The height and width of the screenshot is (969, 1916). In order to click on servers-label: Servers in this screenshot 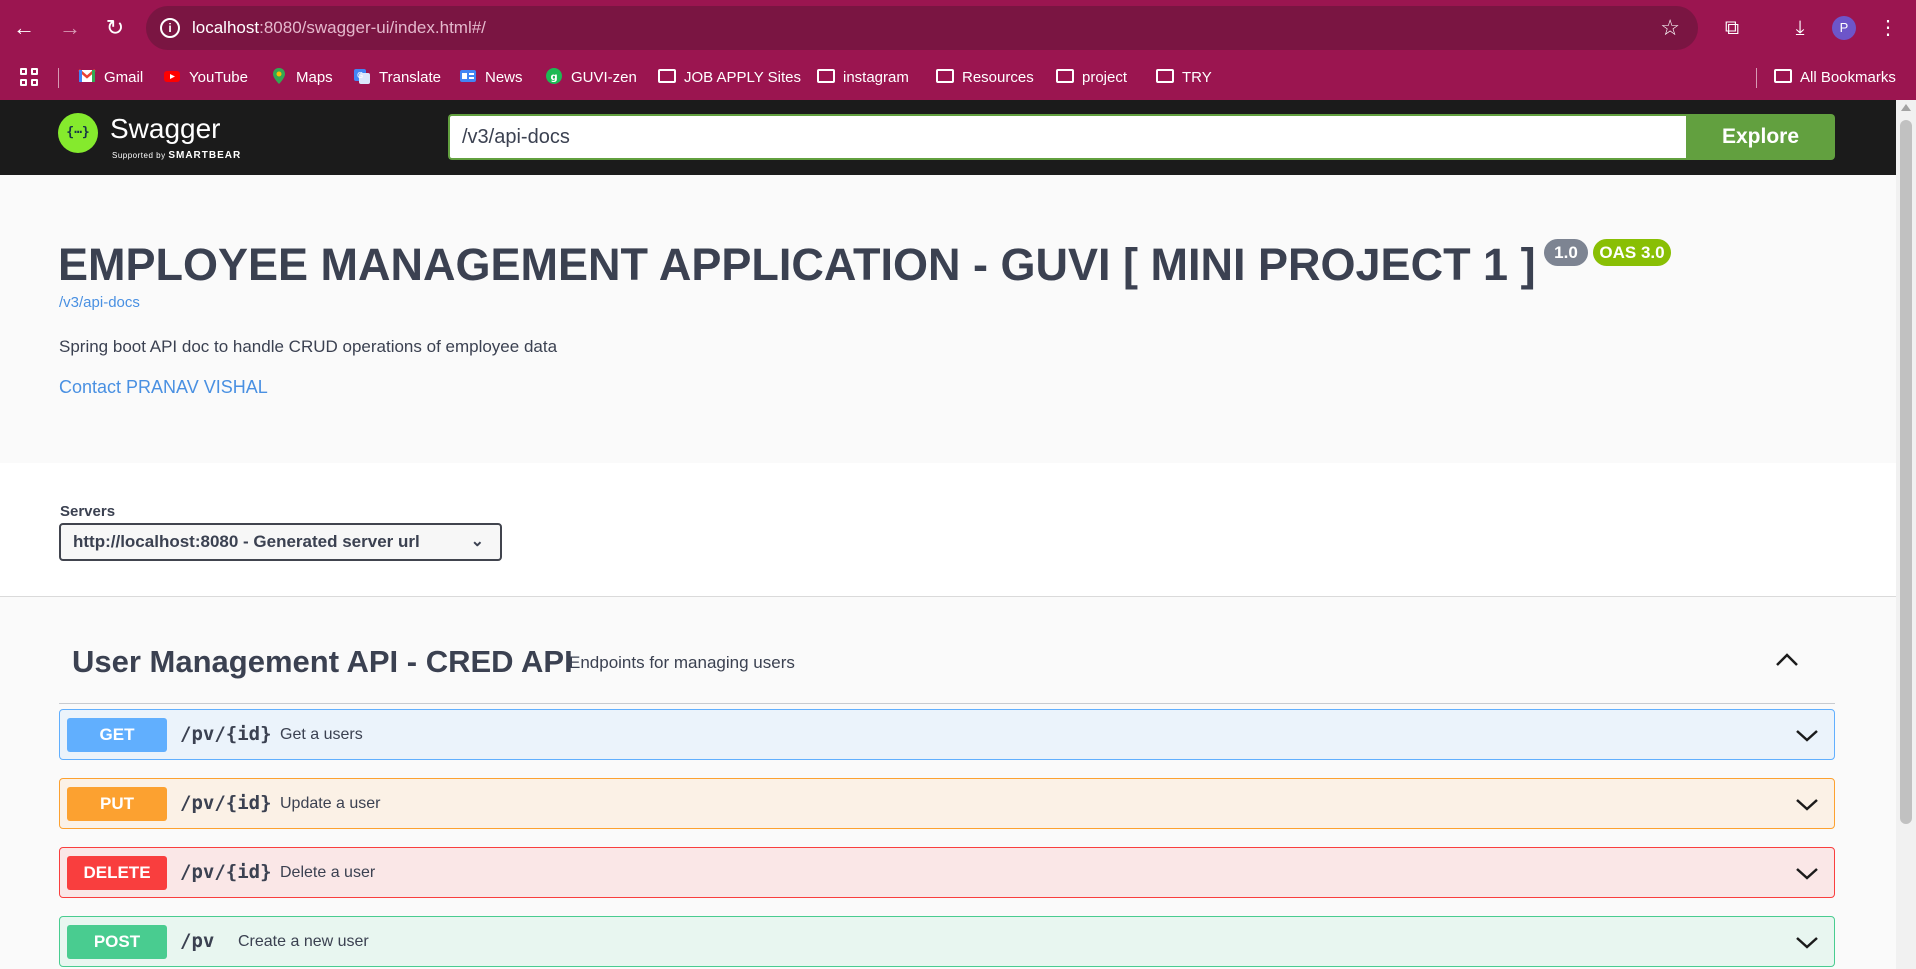, I will do `click(88, 511)`.